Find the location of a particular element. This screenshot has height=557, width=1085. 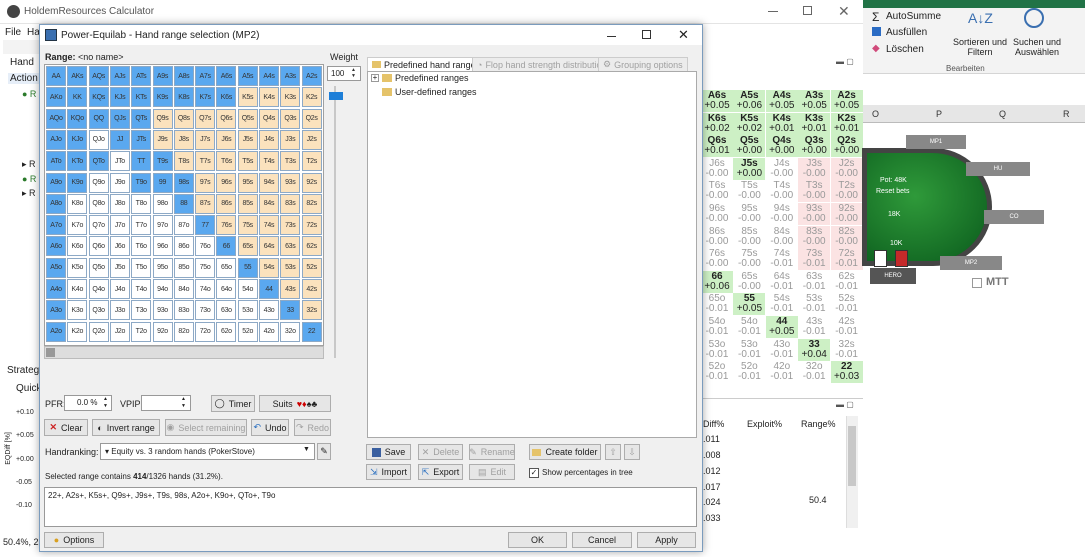

hand-cell: 43s is located at coordinates (290, 289).